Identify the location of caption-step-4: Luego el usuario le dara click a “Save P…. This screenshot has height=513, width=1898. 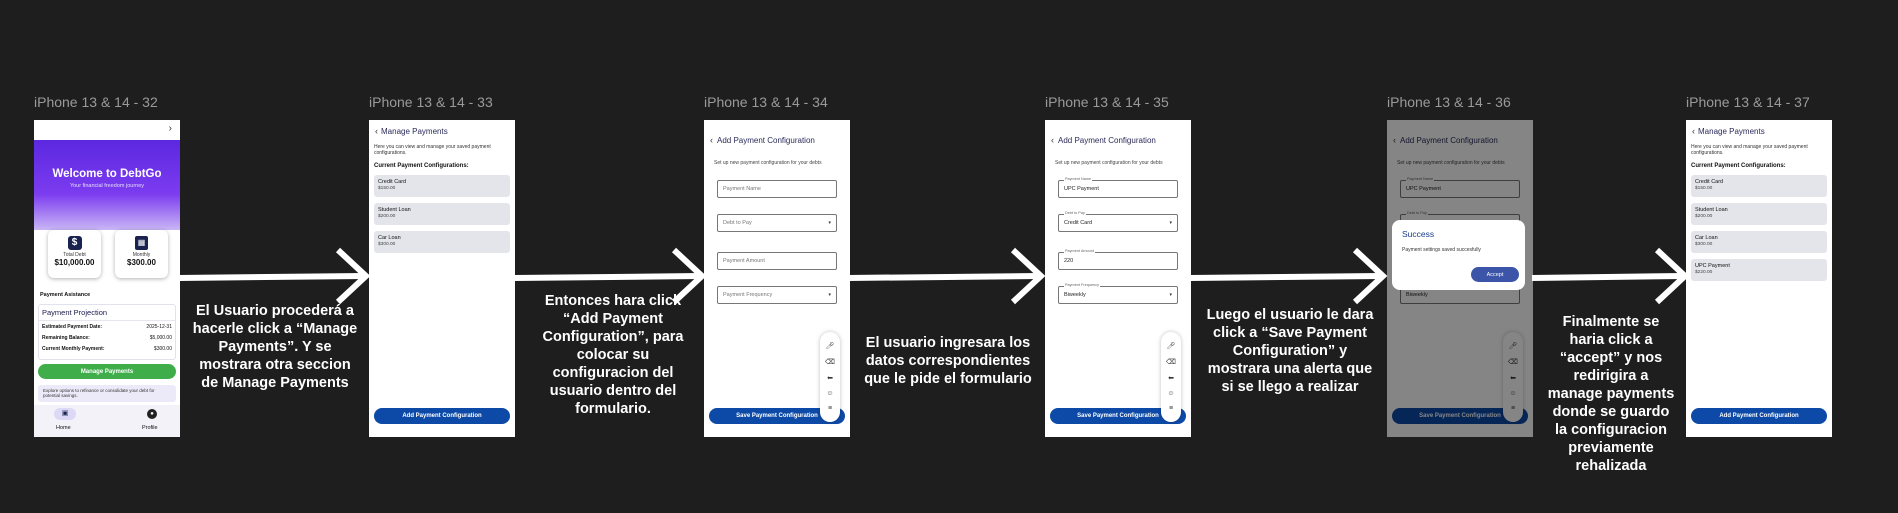
(1290, 351).